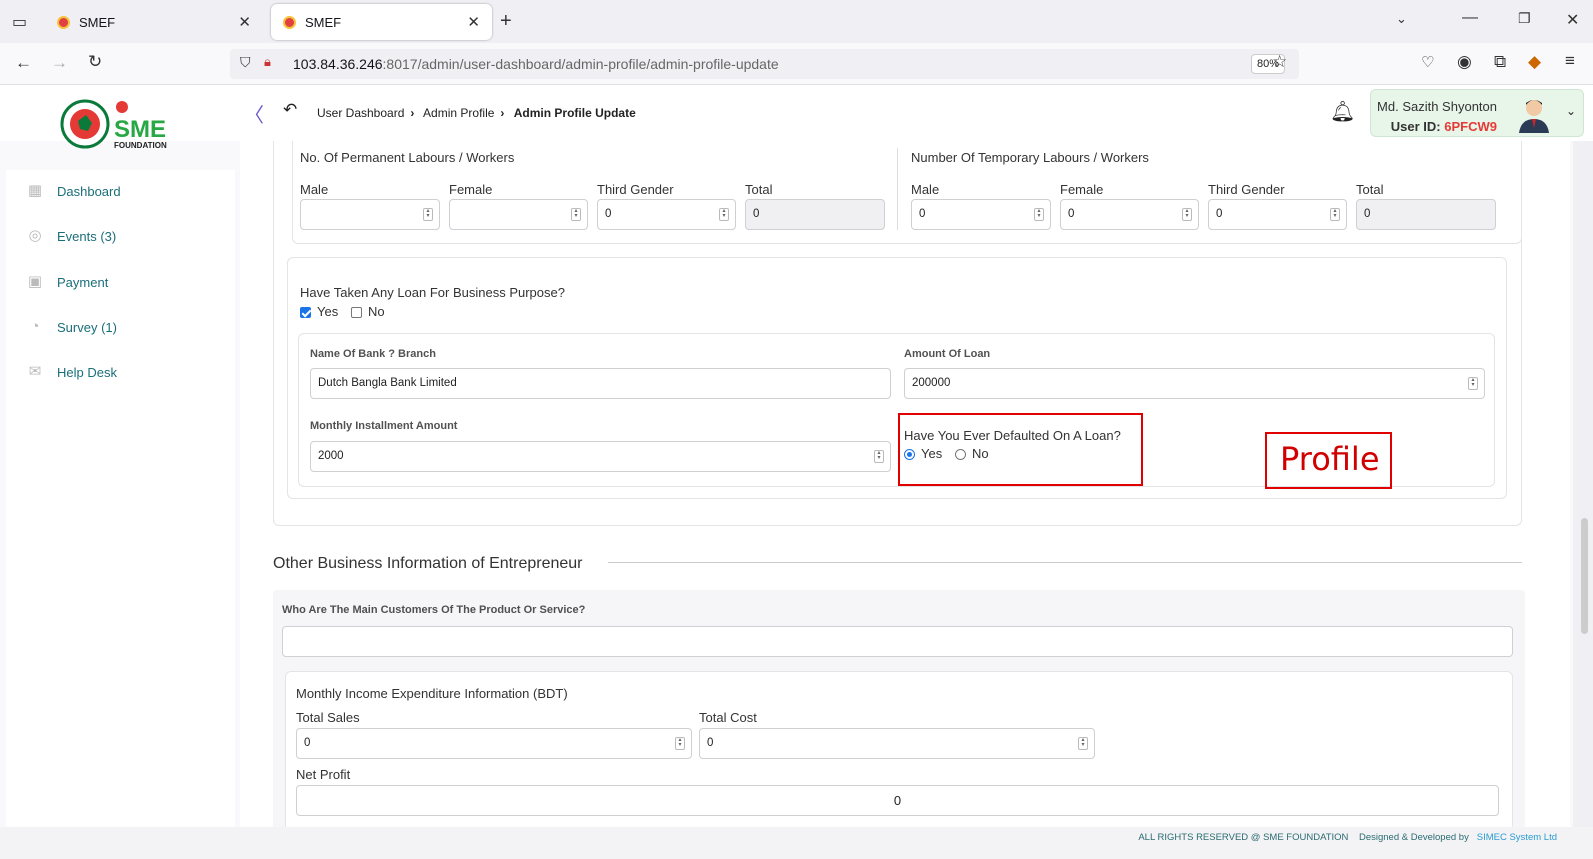 This screenshot has height=859, width=1593. I want to click on account-icon: ◉, so click(1464, 62).